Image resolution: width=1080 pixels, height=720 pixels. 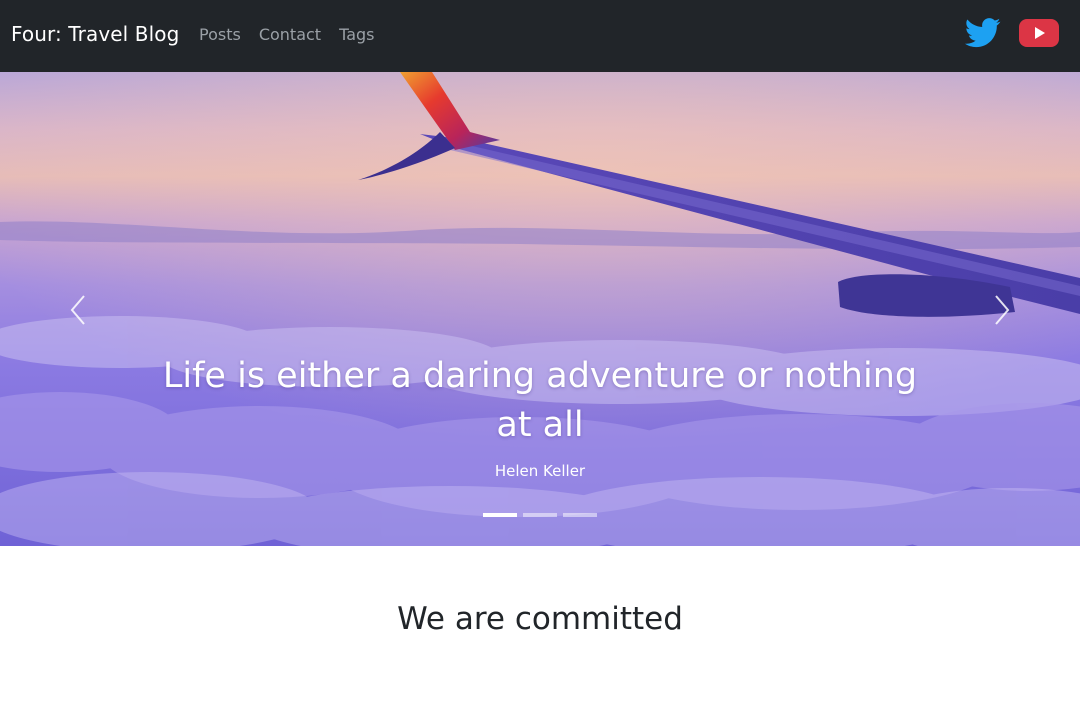 I want to click on chevron-right-icon, so click(x=1002, y=310).